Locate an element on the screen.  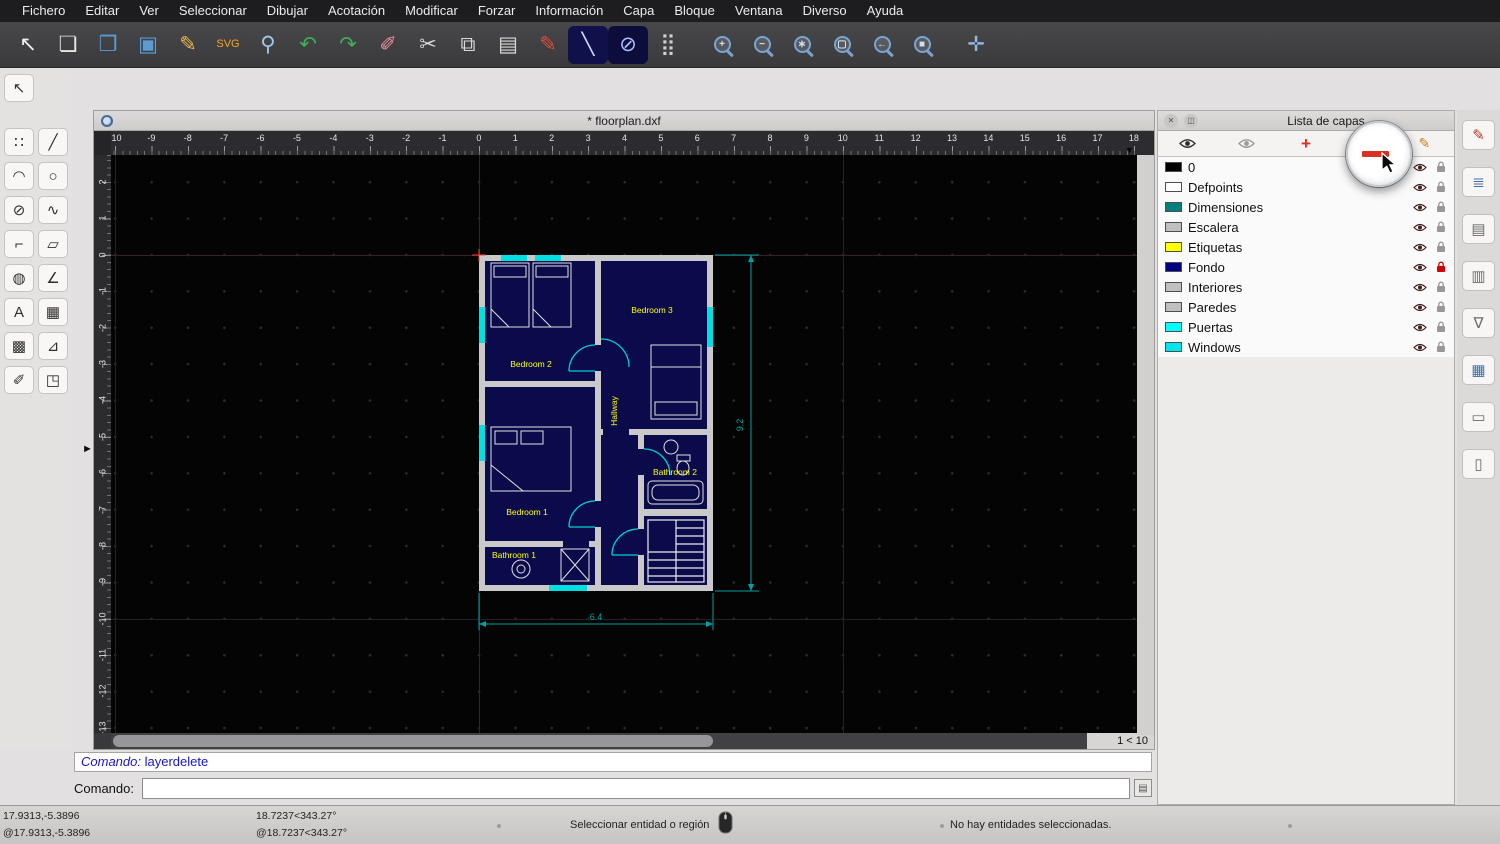
eraser-button: ✐ is located at coordinates (388, 45).